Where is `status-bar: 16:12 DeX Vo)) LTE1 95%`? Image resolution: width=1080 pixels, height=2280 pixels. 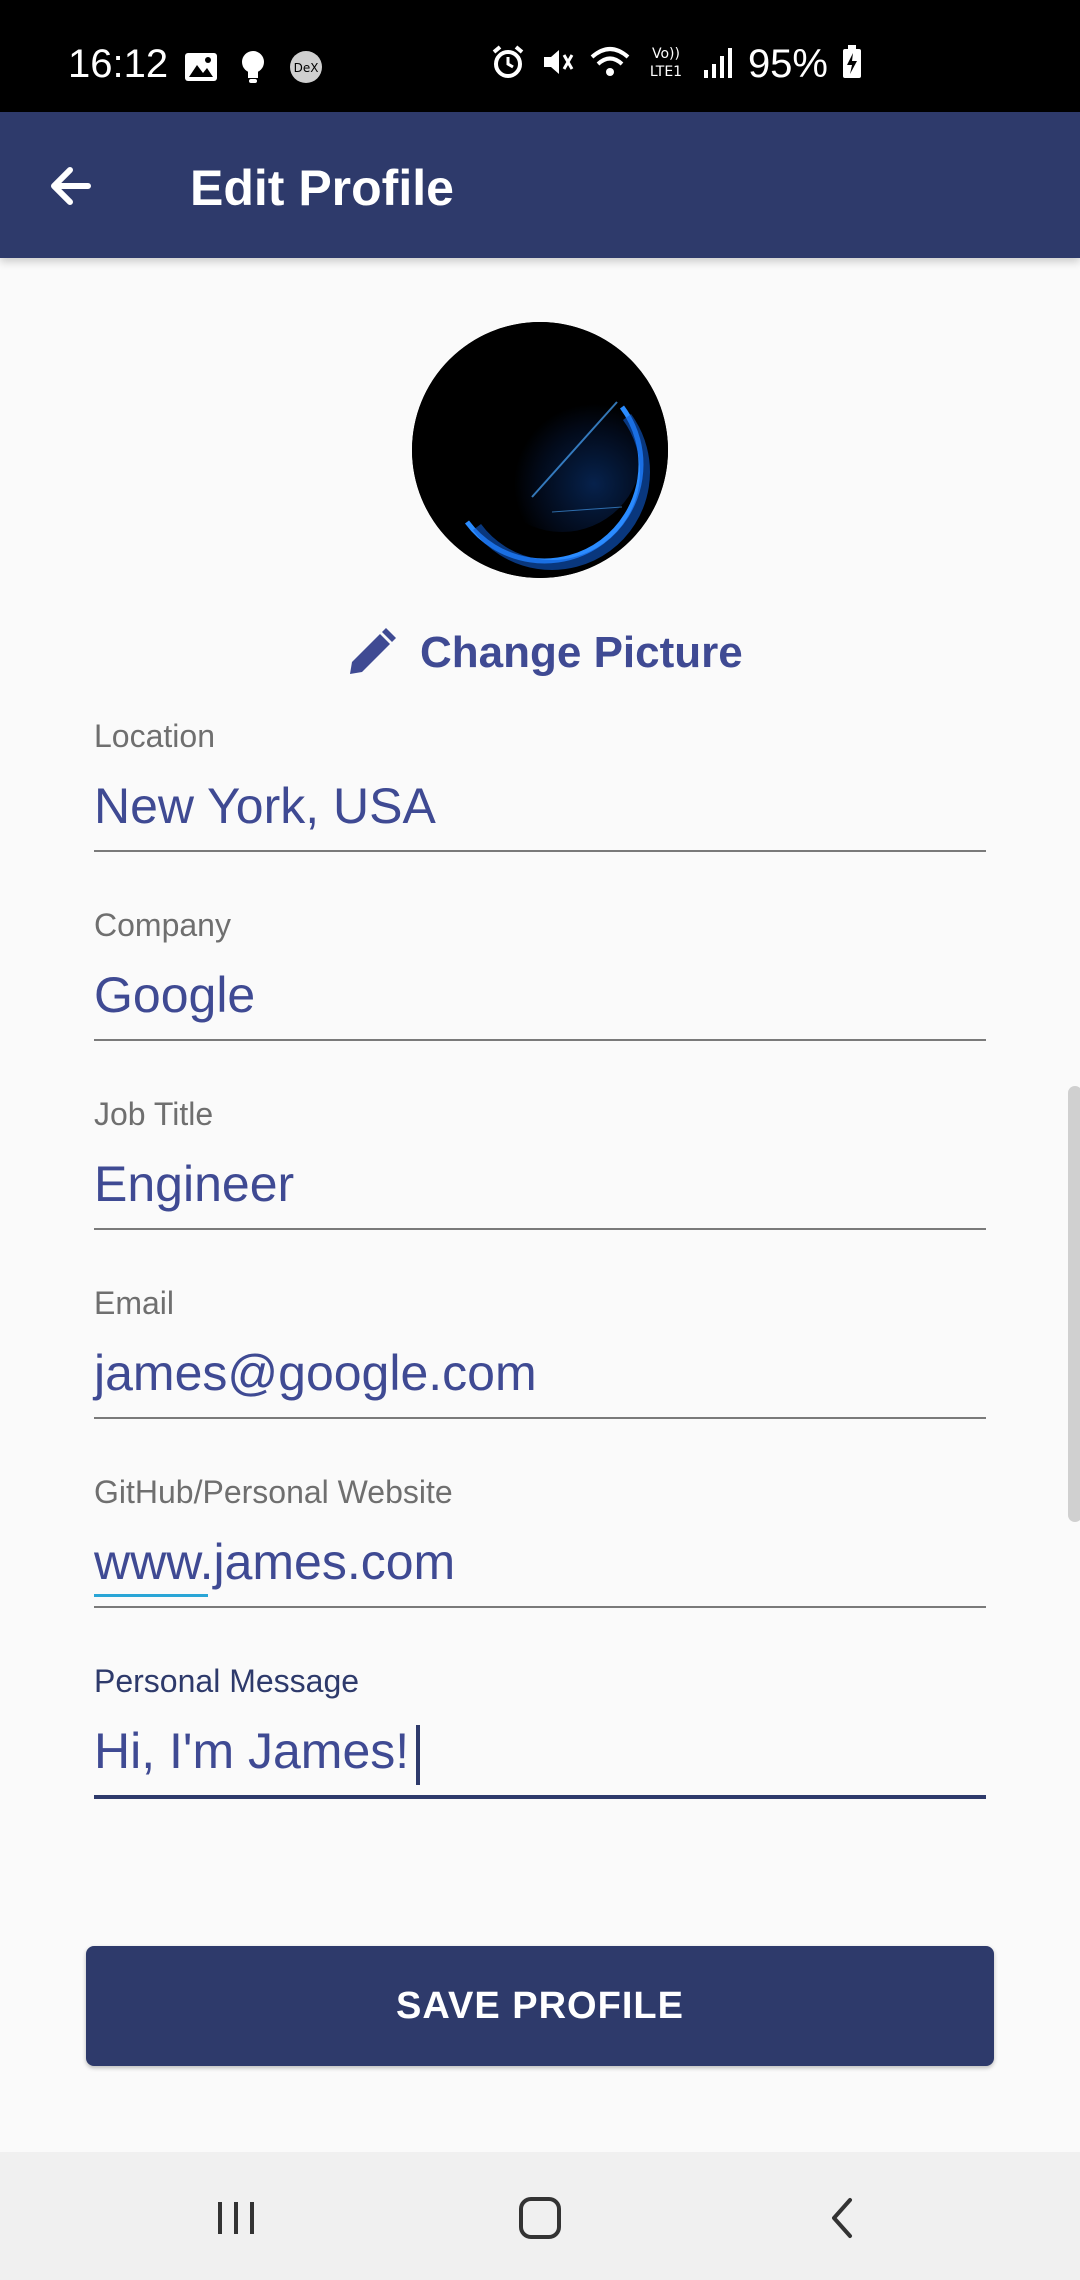 status-bar: 16:12 DeX Vo)) LTE1 95% is located at coordinates (540, 56).